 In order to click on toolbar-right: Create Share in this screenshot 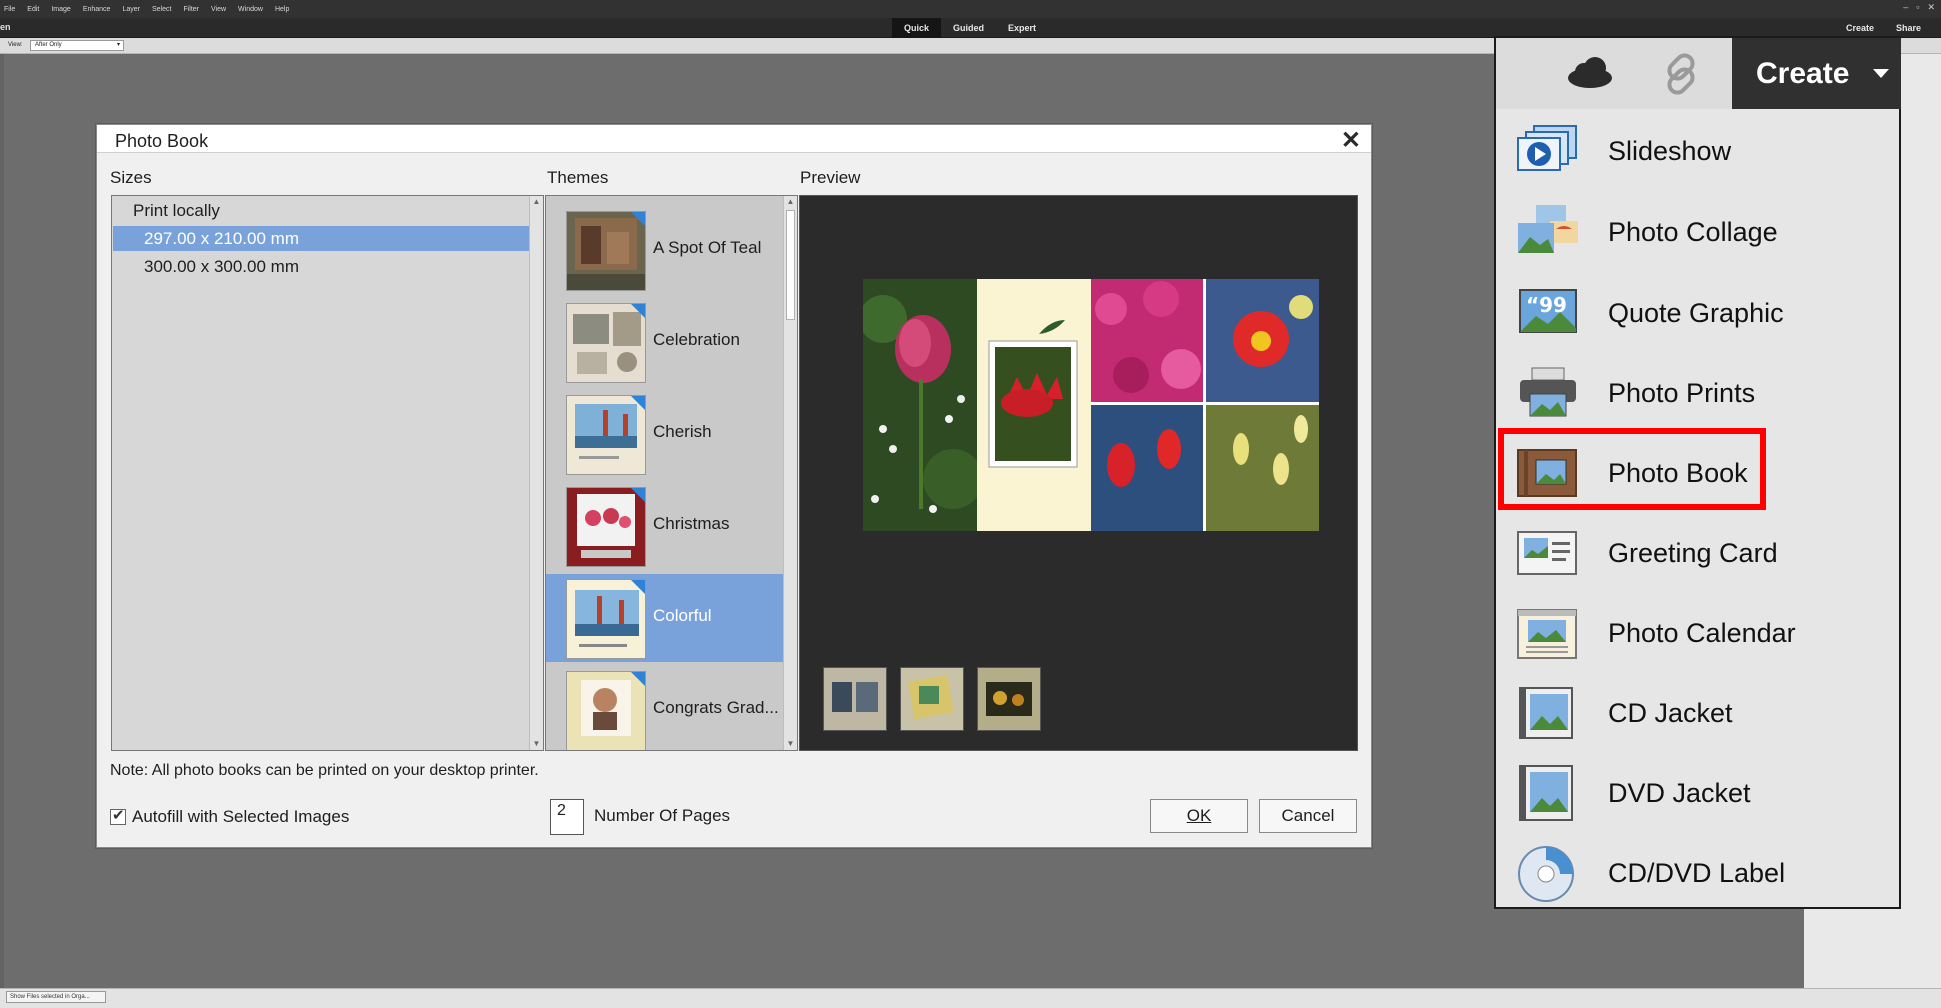, I will do `click(1883, 28)`.